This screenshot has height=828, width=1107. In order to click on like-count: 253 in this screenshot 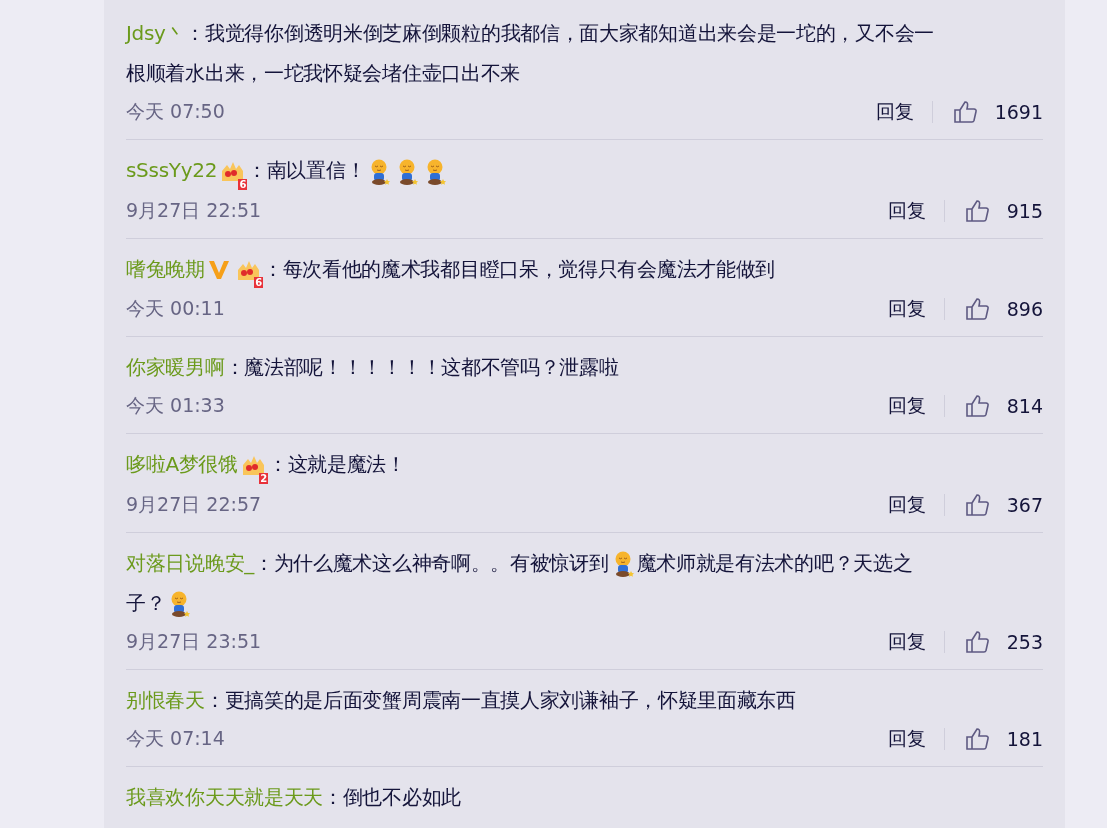, I will do `click(1024, 641)`.